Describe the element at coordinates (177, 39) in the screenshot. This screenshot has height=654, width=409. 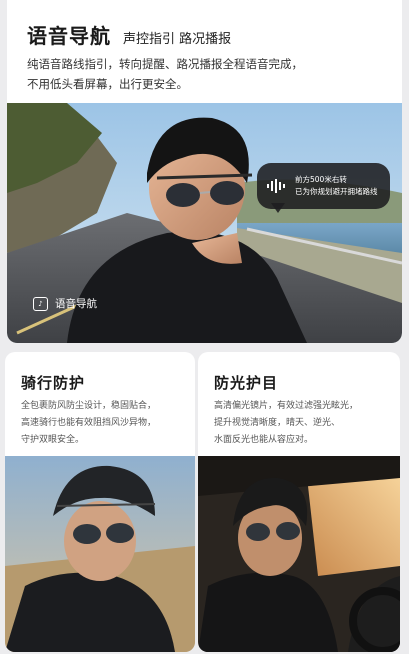
I see `hero-subtitle: 声控指引 路况播报` at that location.